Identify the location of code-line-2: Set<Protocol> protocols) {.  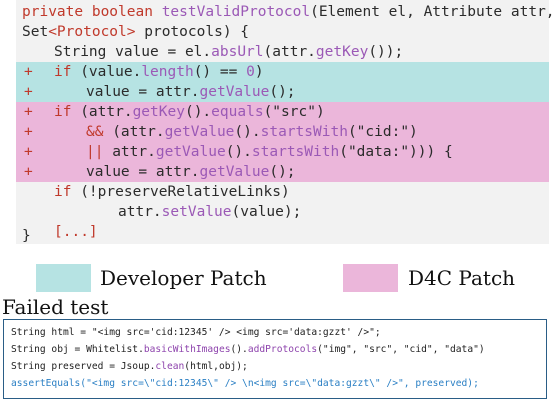
(282, 32).